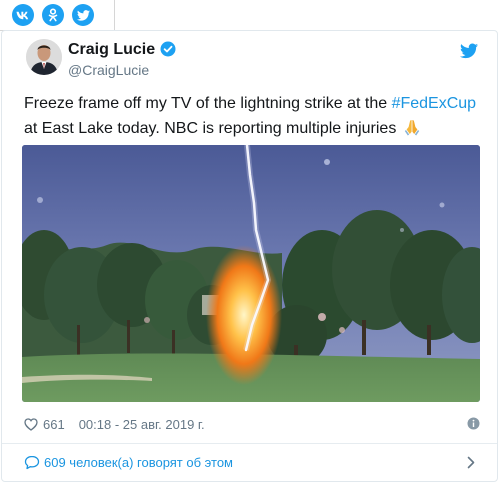 Image resolution: width=501 pixels, height=484 pixels. Describe the element at coordinates (138, 462) in the screenshot. I see `discussion-label: 609 человек(а) говорят об этом` at that location.